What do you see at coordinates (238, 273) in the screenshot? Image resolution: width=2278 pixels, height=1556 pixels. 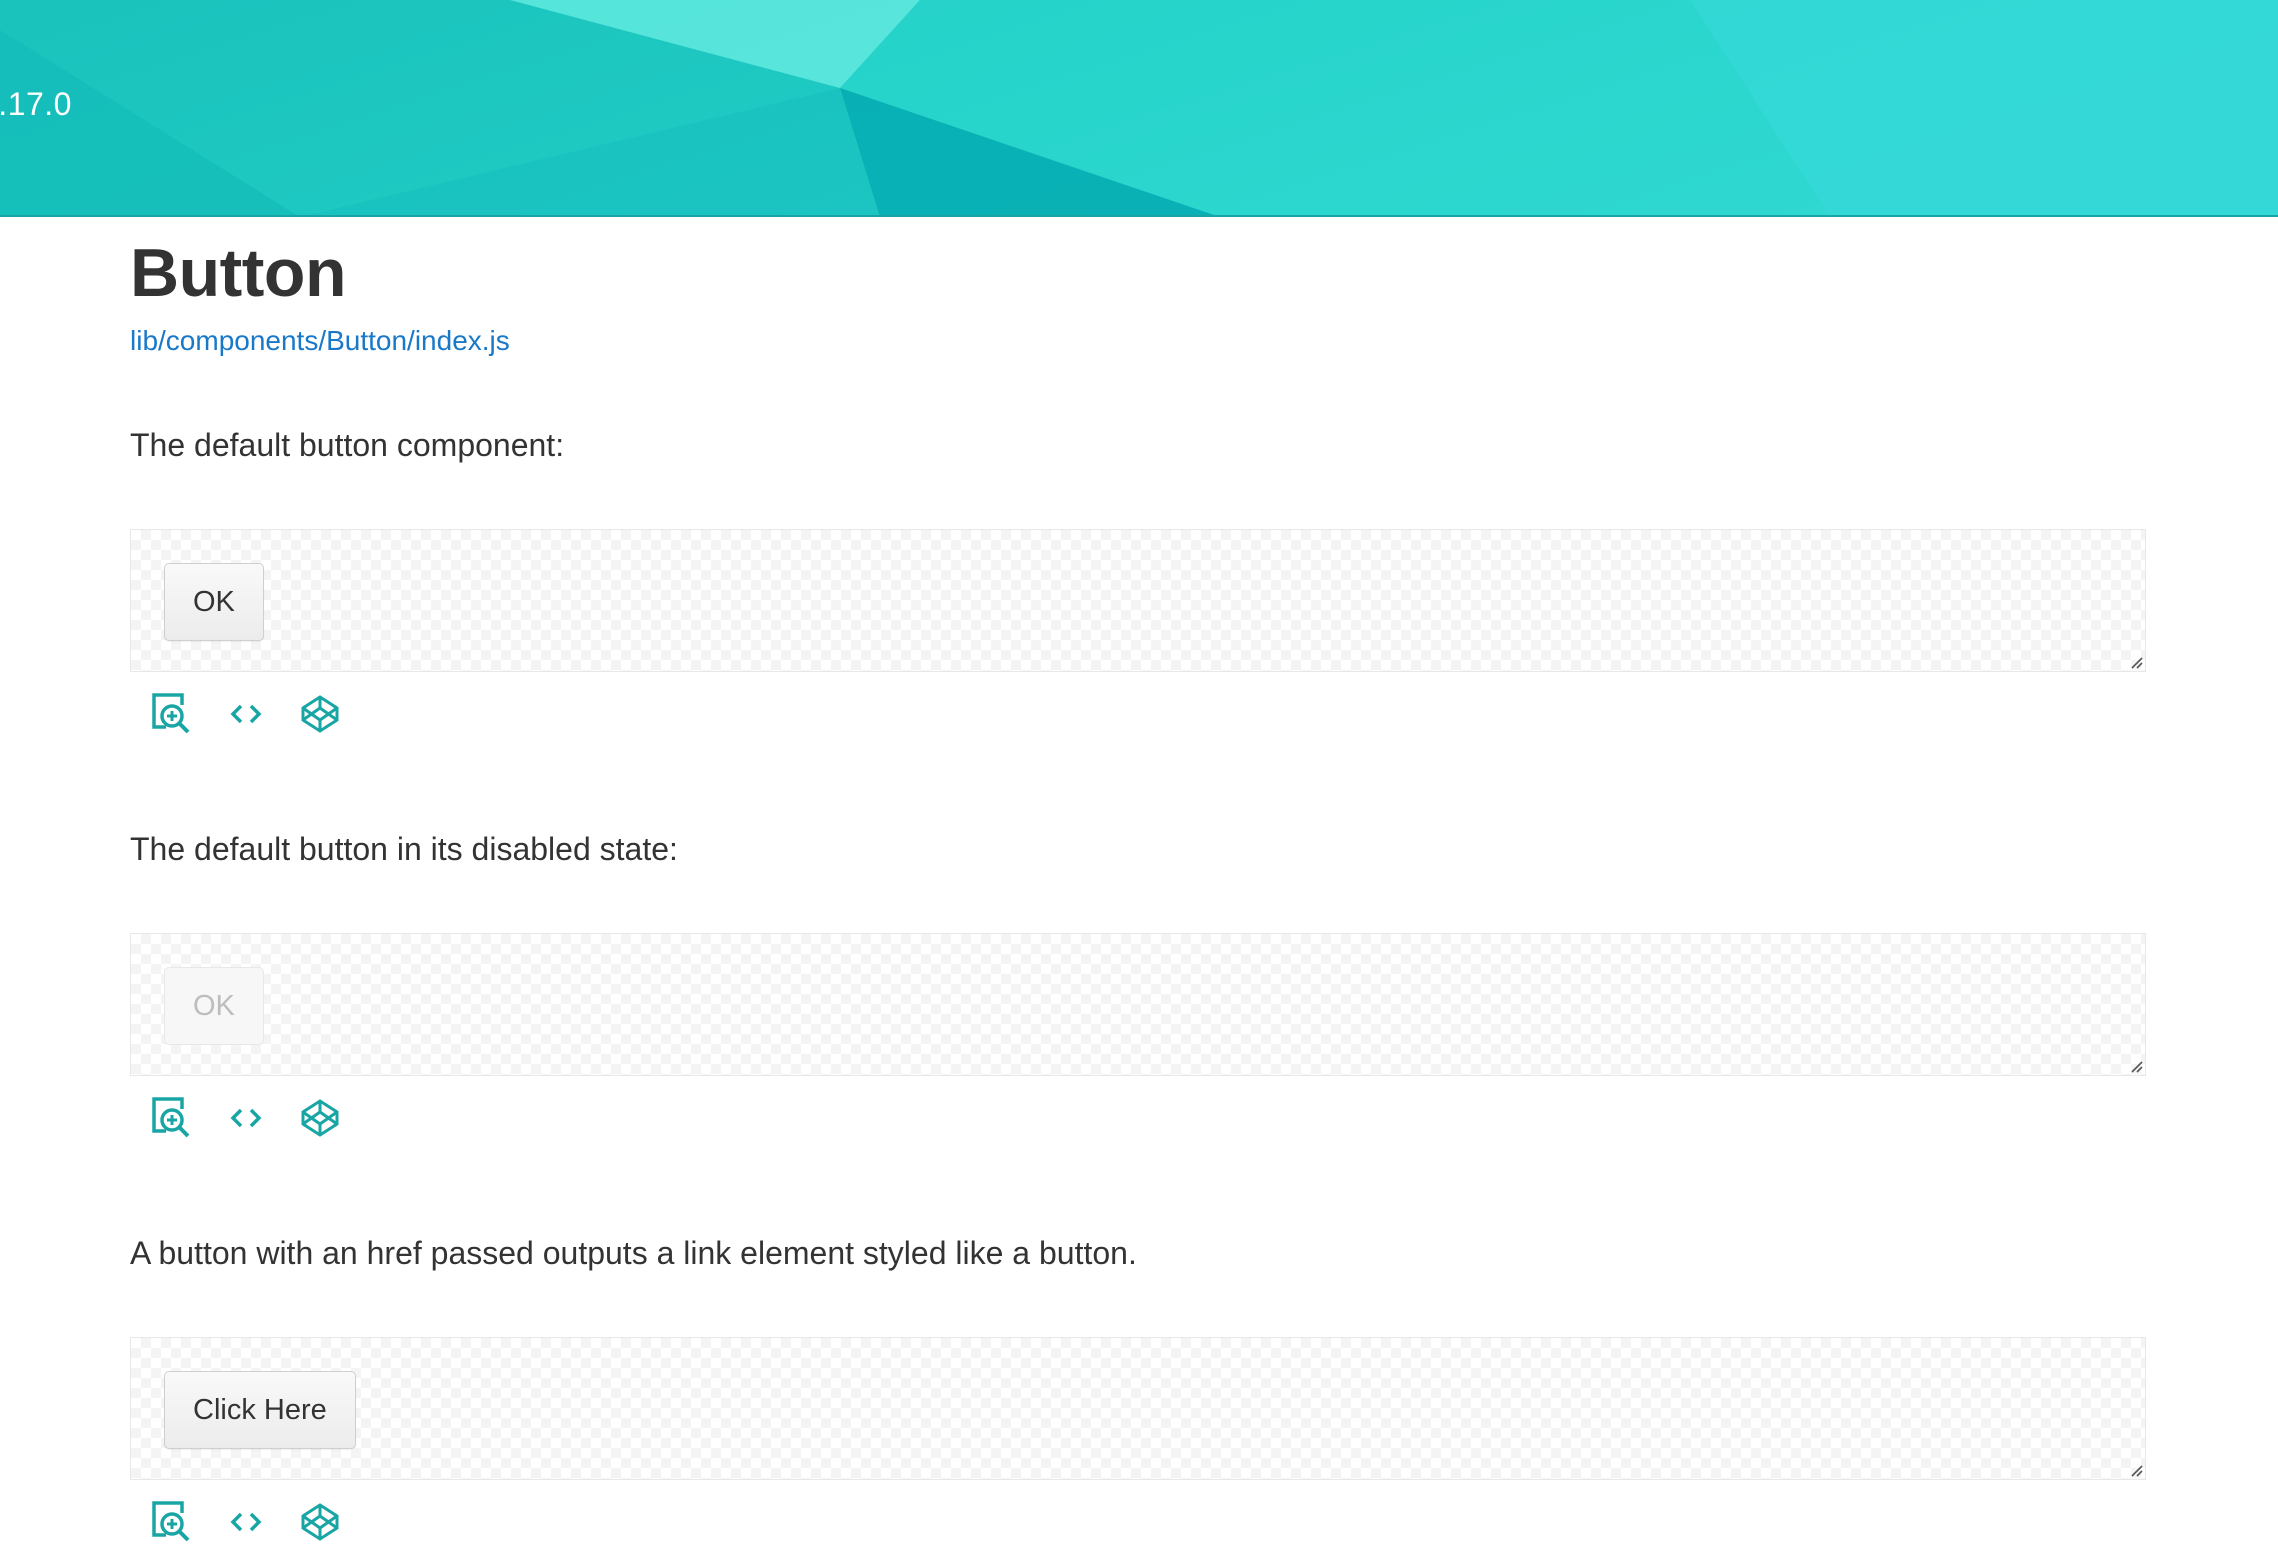 I see `page-title: Button` at bounding box center [238, 273].